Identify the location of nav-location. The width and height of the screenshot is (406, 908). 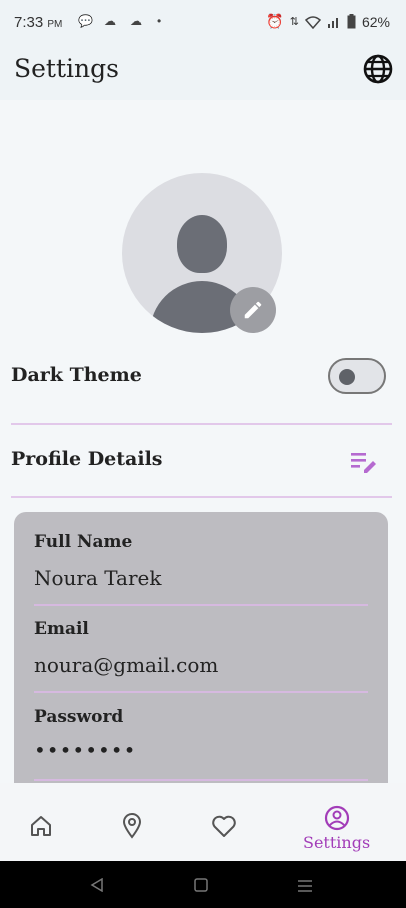
(132, 826).